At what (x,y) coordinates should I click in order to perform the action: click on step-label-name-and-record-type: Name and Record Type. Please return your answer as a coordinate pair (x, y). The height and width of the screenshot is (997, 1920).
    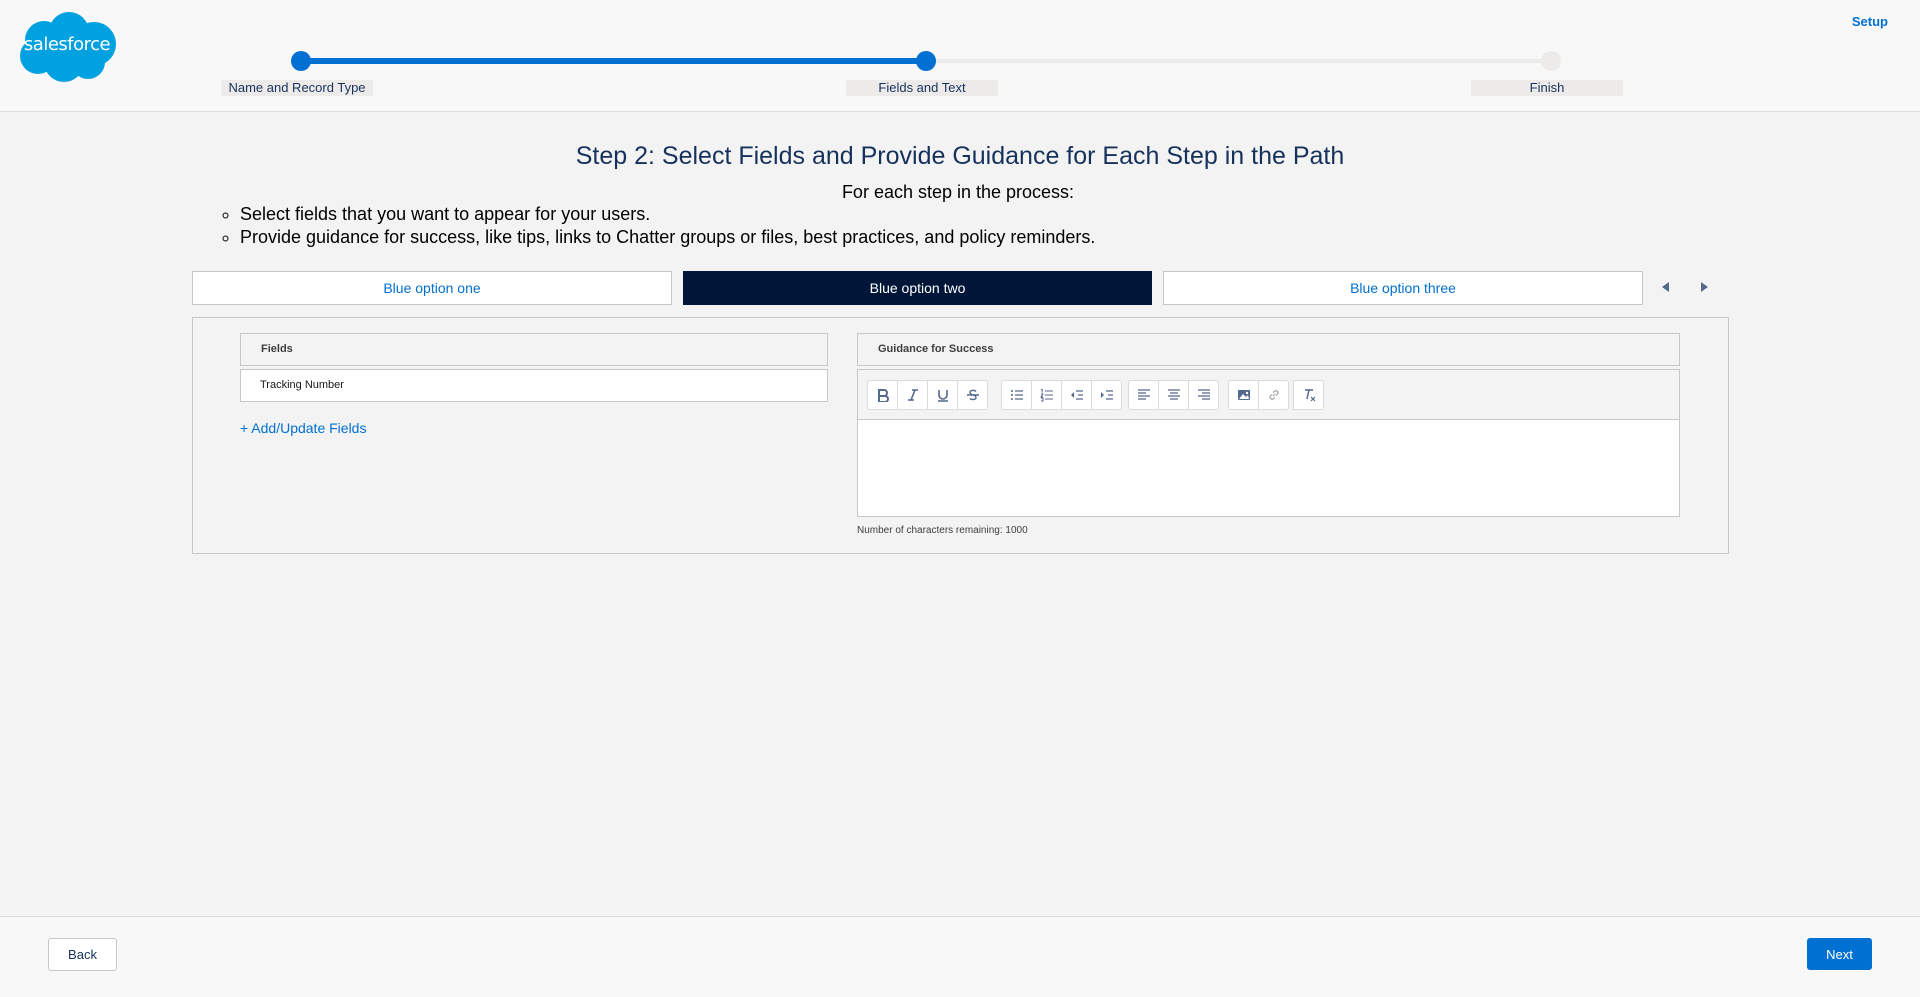
    Looking at the image, I should click on (297, 88).